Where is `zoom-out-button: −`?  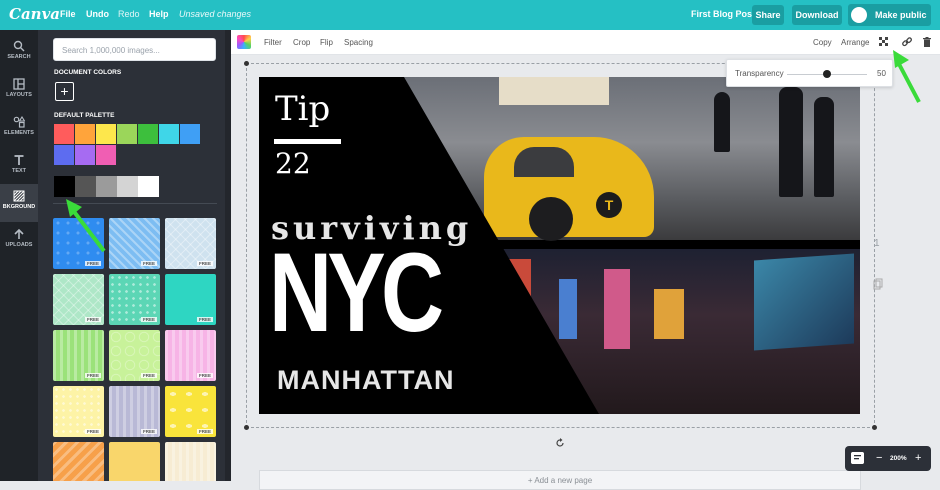 zoom-out-button: − is located at coordinates (879, 458).